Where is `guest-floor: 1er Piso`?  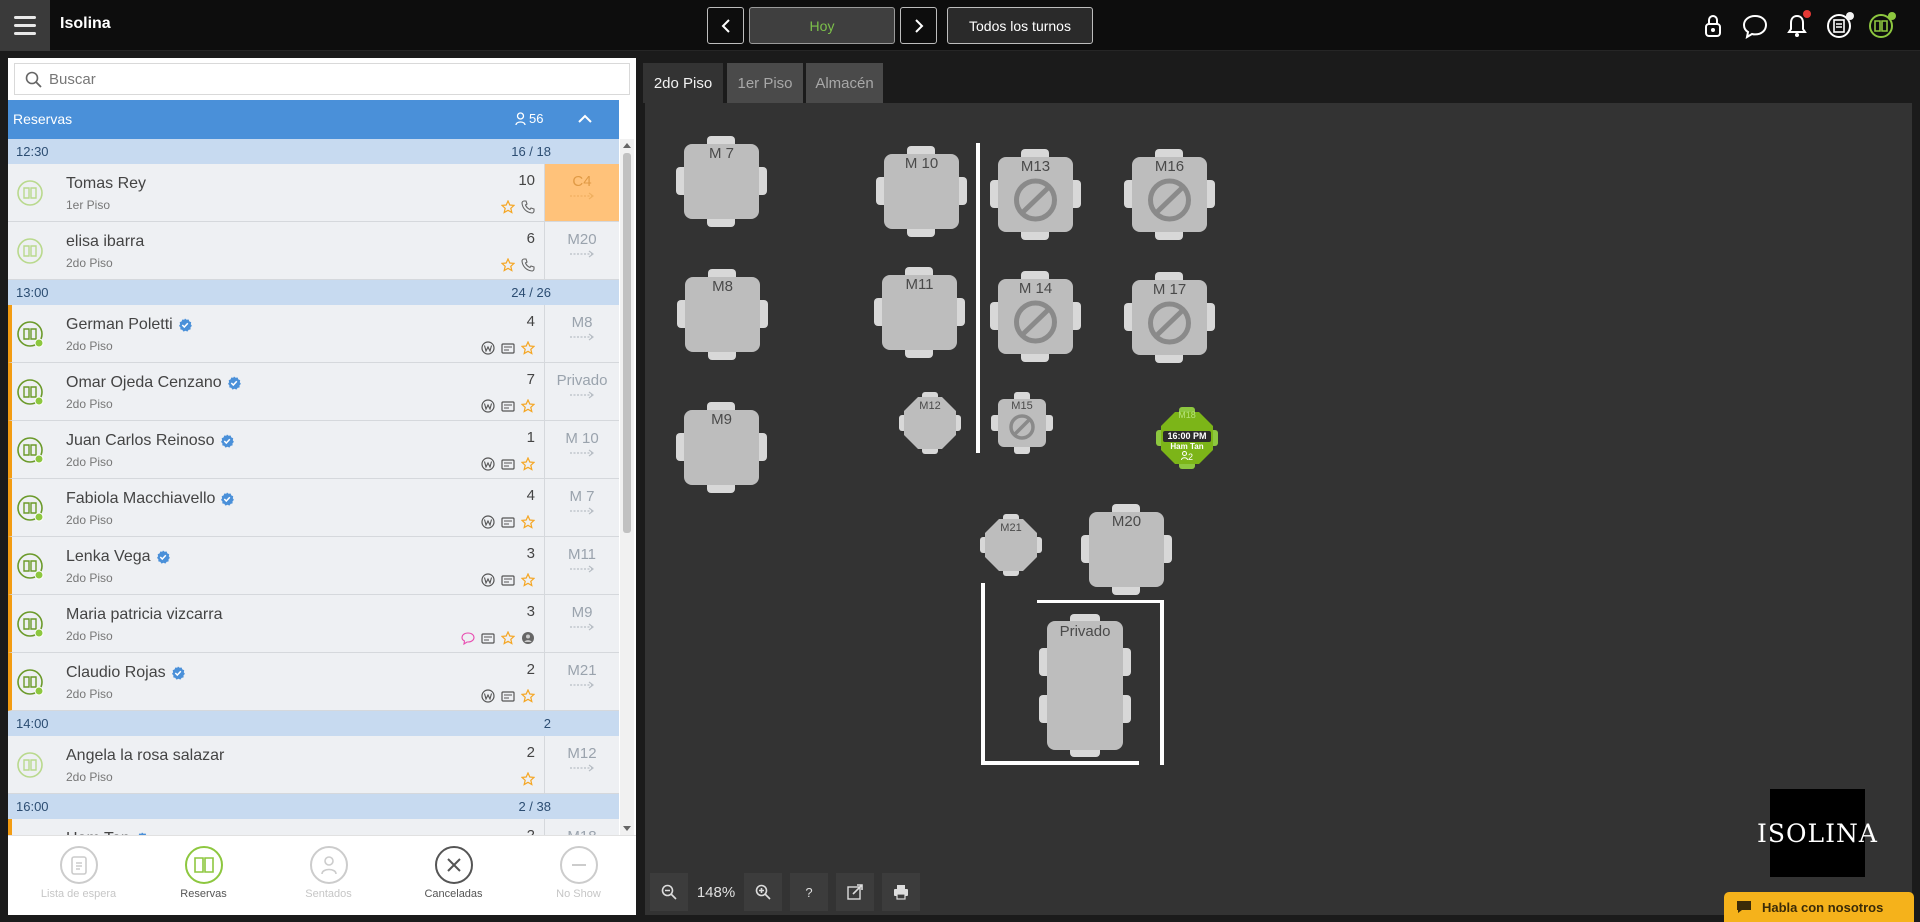
guest-floor: 1er Piso is located at coordinates (88, 205).